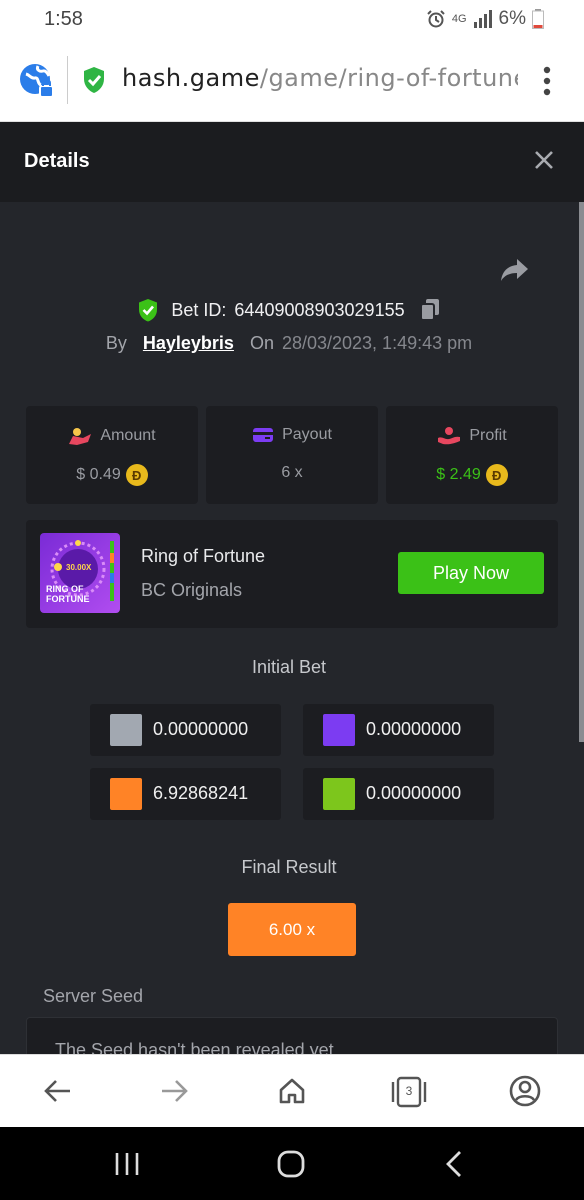  I want to click on url-text: hash.game/game/ring-of-fortune, so click(320, 78).